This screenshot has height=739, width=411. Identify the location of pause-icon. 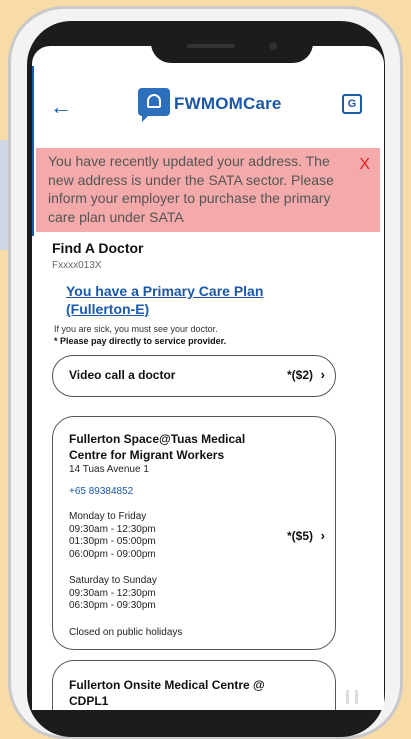
(352, 697).